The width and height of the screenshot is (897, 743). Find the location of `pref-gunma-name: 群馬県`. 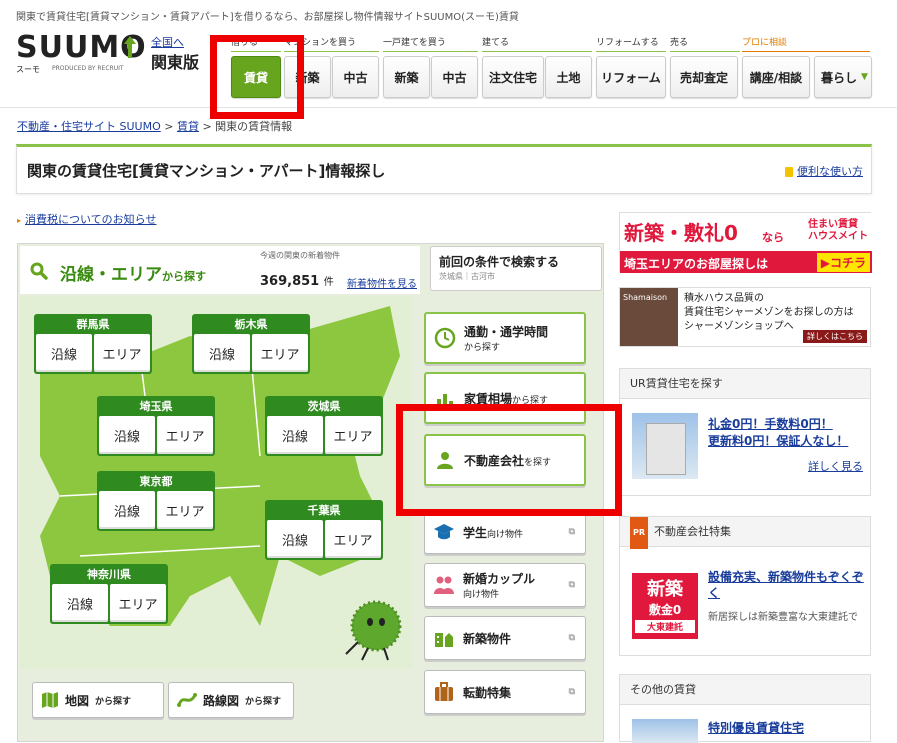

pref-gunma-name: 群馬県 is located at coordinates (93, 324).